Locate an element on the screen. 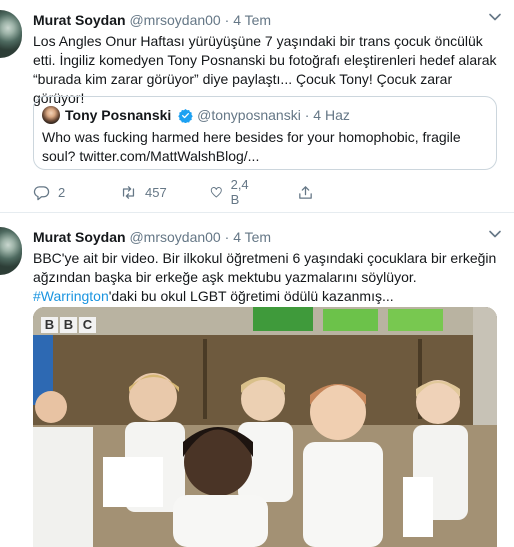 The image size is (514, 547). share-icon is located at coordinates (305, 192).